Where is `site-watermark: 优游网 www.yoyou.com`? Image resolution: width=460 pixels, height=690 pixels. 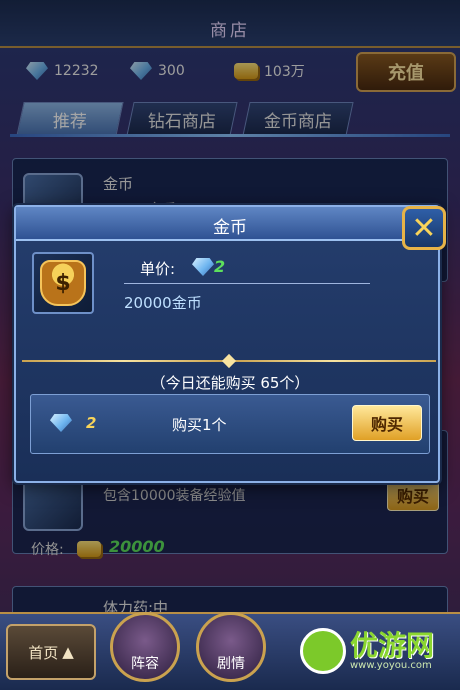 site-watermark: 优游网 www.yoyou.com is located at coordinates (380, 651).